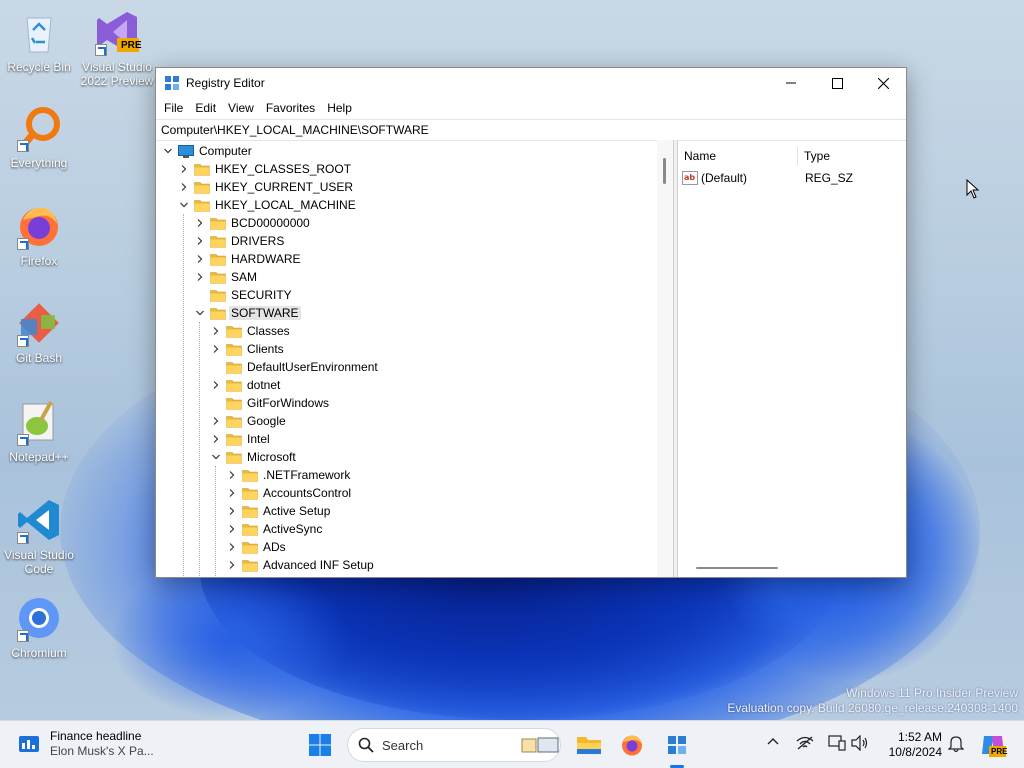 This screenshot has height=768, width=1024. What do you see at coordinates (265, 187) in the screenshot?
I see `tree-node: HKEY_CURRENT_USER` at bounding box center [265, 187].